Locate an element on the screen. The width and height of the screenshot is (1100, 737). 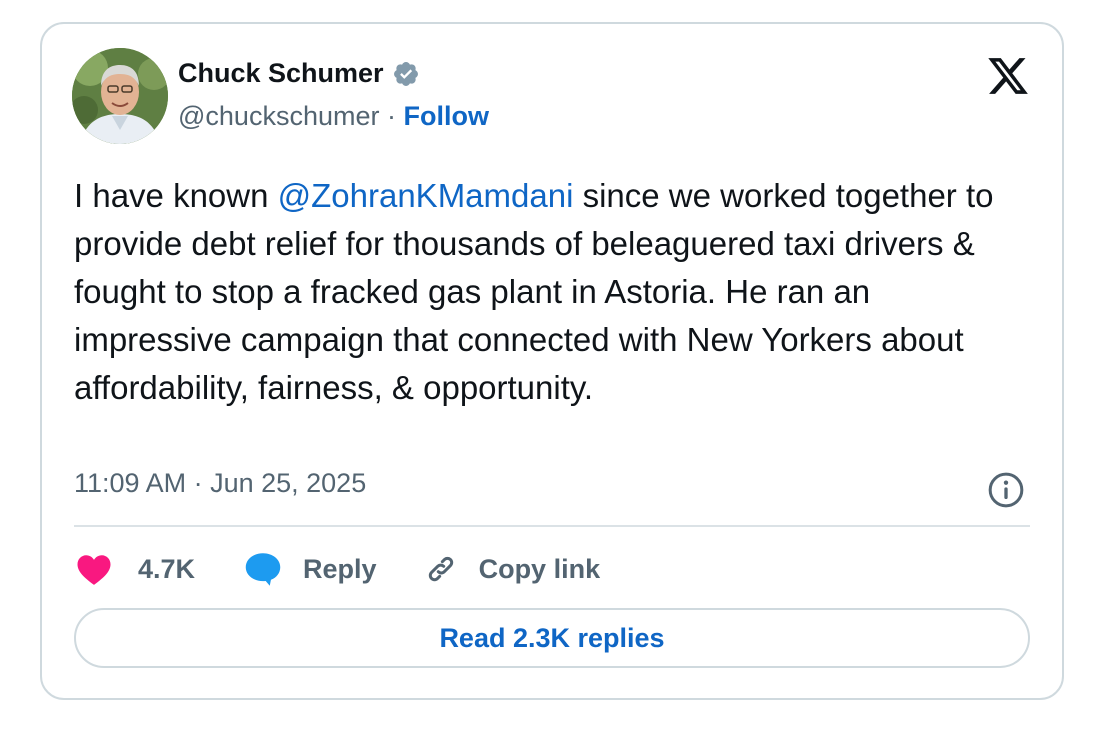
speech-bubble-icon is located at coordinates (263, 569).